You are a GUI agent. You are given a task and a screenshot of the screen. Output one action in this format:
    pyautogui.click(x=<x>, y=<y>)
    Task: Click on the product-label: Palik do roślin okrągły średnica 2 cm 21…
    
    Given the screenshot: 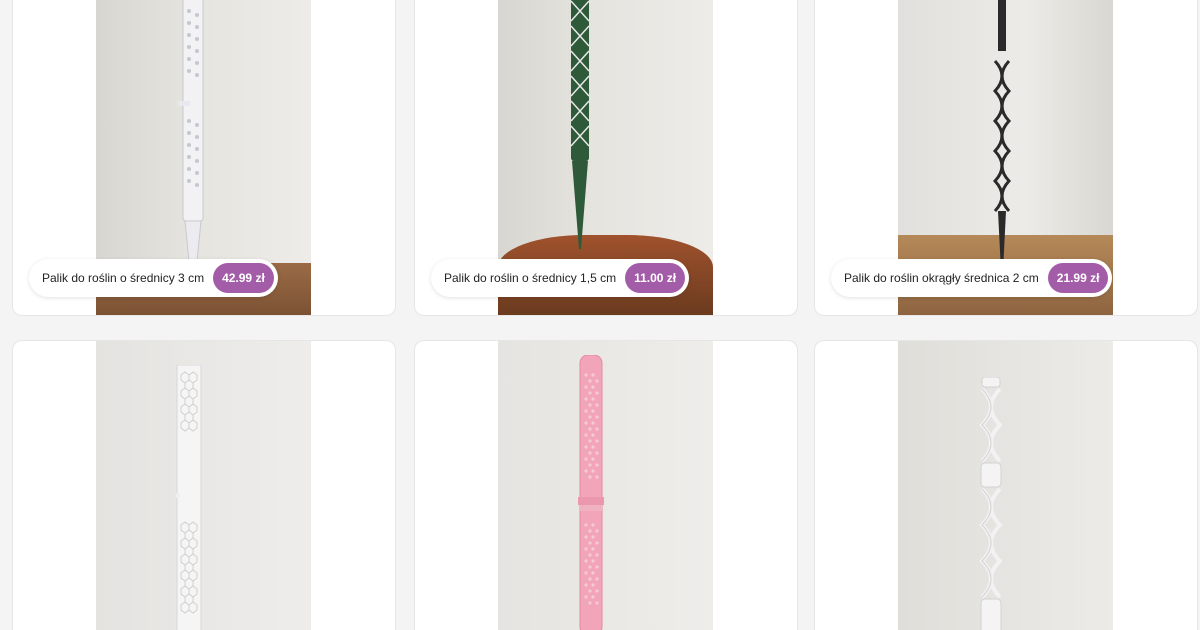 What is the action you would take?
    pyautogui.click(x=972, y=278)
    